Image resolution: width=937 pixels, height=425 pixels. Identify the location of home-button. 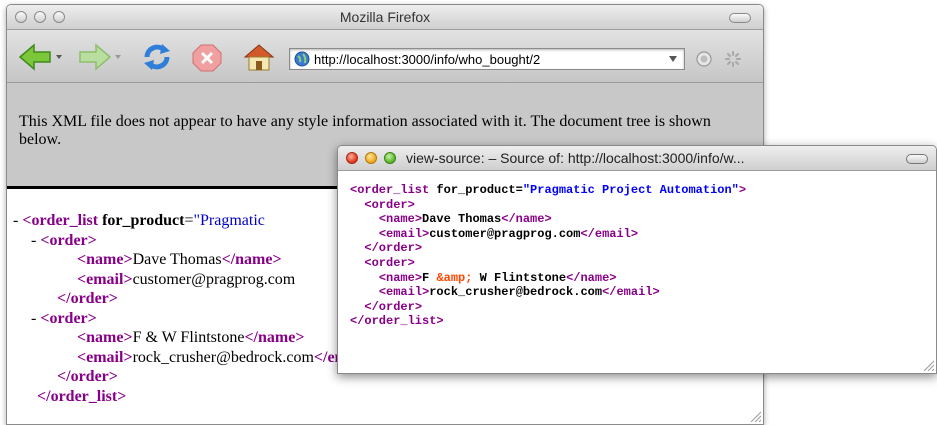
(259, 57).